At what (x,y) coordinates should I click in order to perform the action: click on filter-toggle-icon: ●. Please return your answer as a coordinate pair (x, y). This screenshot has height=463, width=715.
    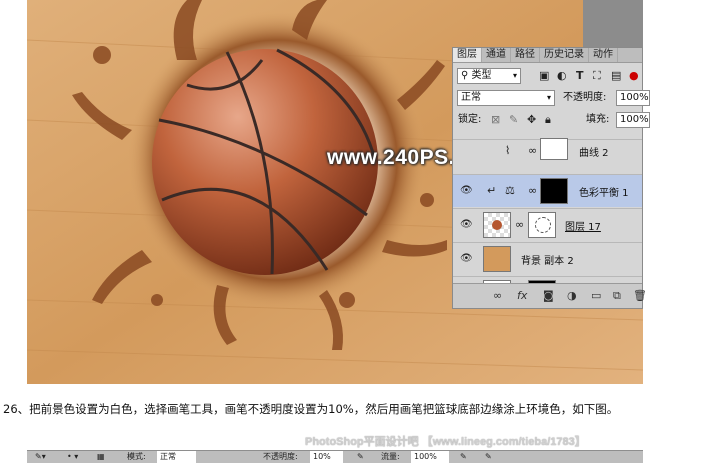
    Looking at the image, I should click on (634, 76).